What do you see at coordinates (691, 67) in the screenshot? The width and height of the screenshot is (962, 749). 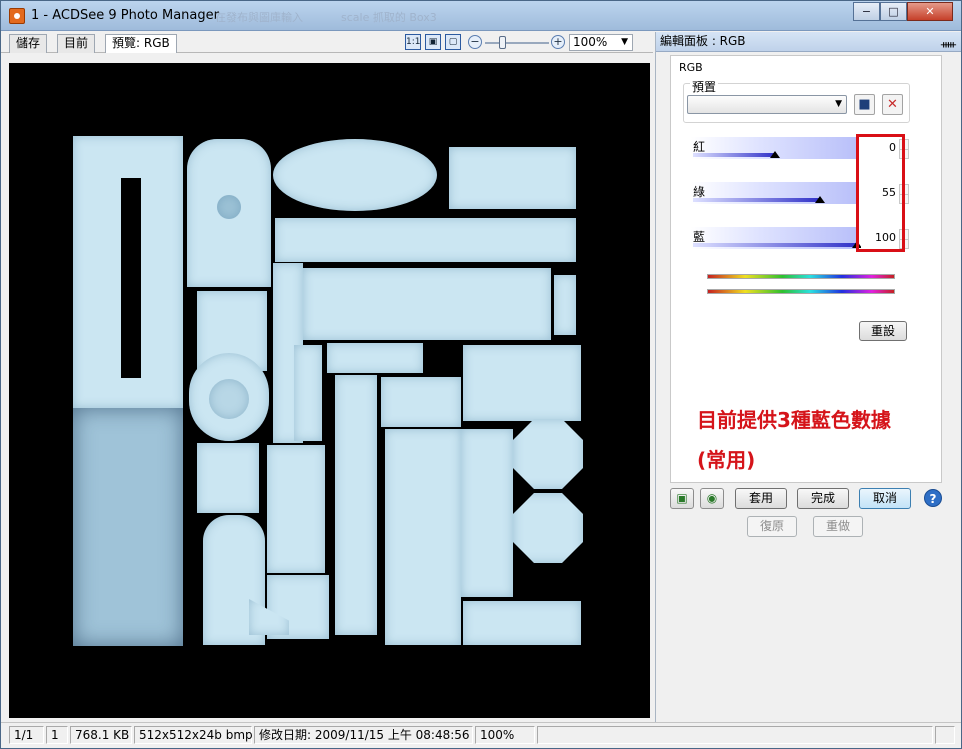 I see `section-title: RGB` at bounding box center [691, 67].